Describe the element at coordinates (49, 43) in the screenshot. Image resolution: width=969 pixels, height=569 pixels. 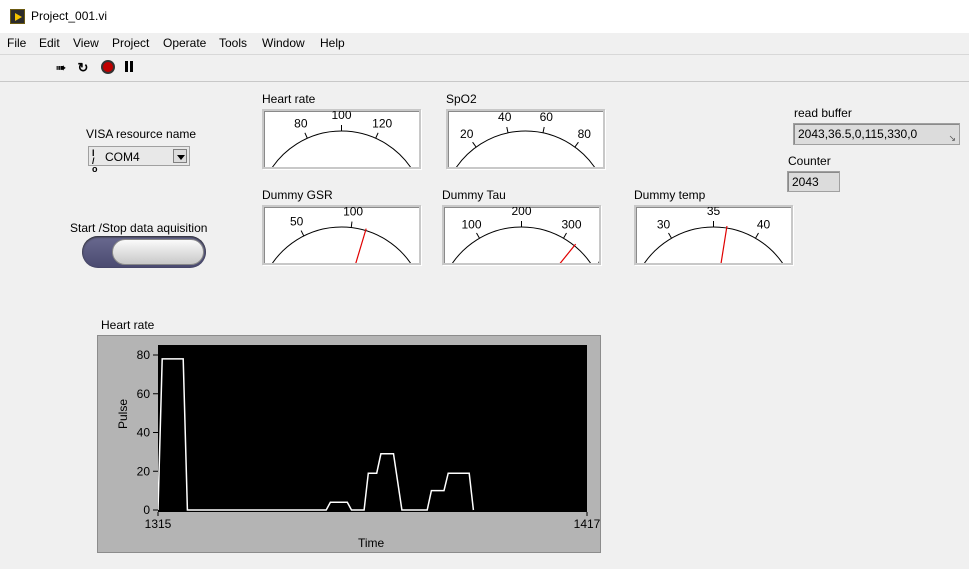
I see `menu-edit: Edit` at that location.